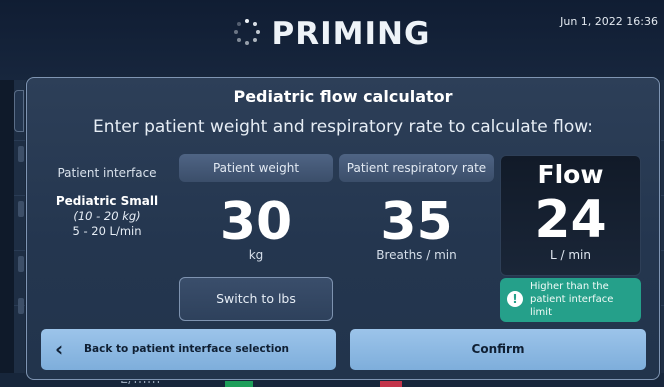 The width and height of the screenshot is (664, 387). I want to click on respiratory-rate-unit: Breaths / min, so click(416, 255).